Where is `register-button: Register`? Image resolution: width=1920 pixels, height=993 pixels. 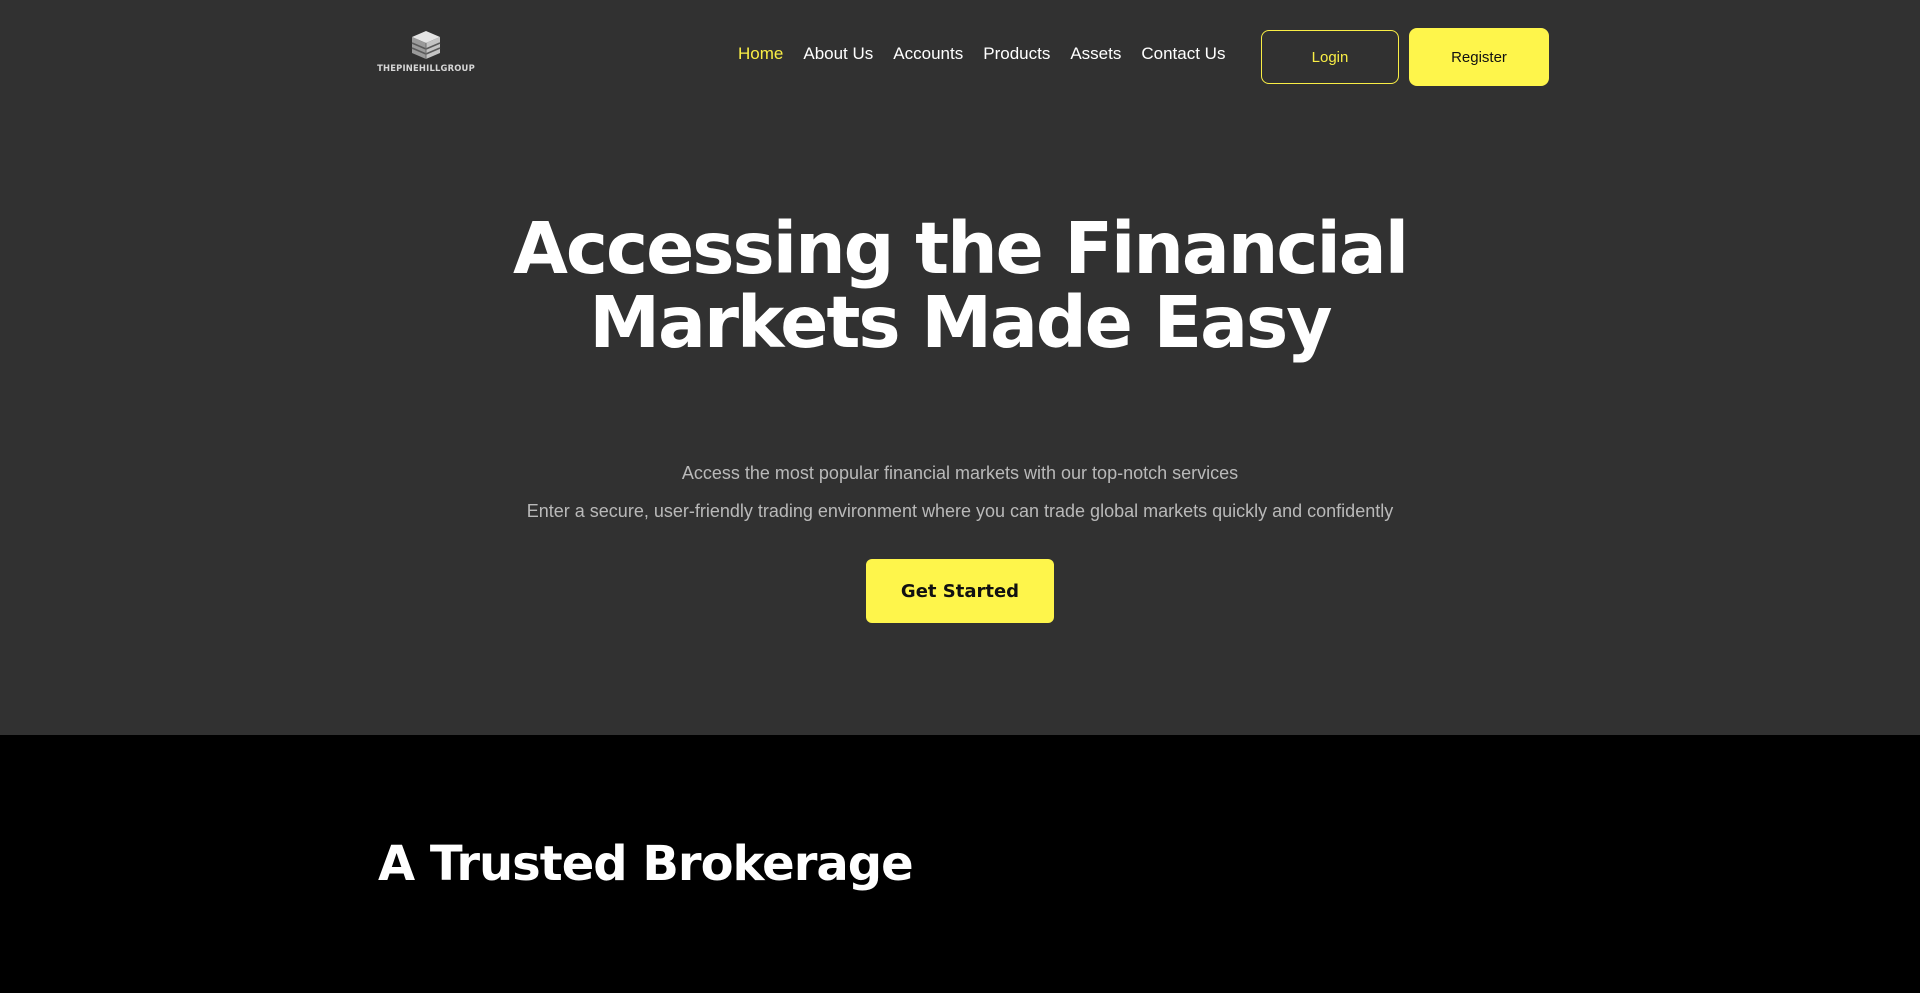 register-button: Register is located at coordinates (1479, 57).